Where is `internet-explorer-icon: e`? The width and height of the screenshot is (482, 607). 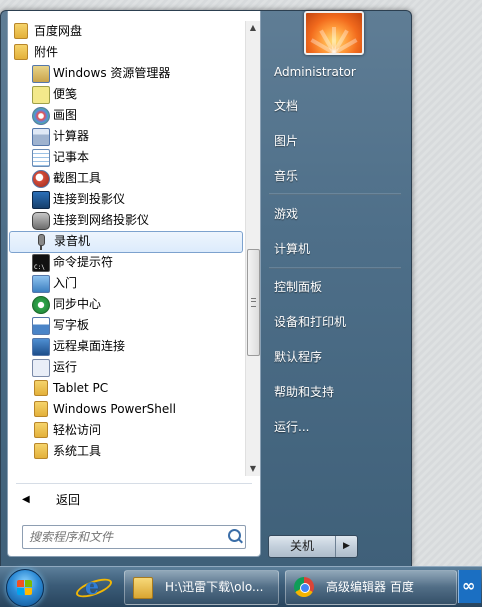
internet-explorer-icon: e is located at coordinates (92, 587).